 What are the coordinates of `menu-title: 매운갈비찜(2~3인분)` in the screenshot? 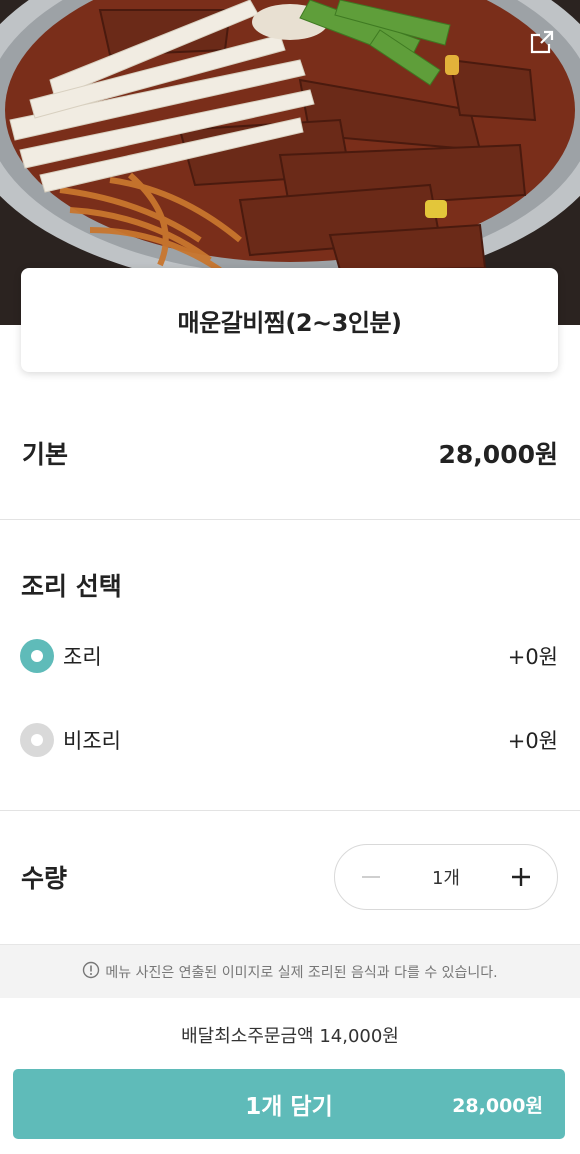 It's located at (289, 322).